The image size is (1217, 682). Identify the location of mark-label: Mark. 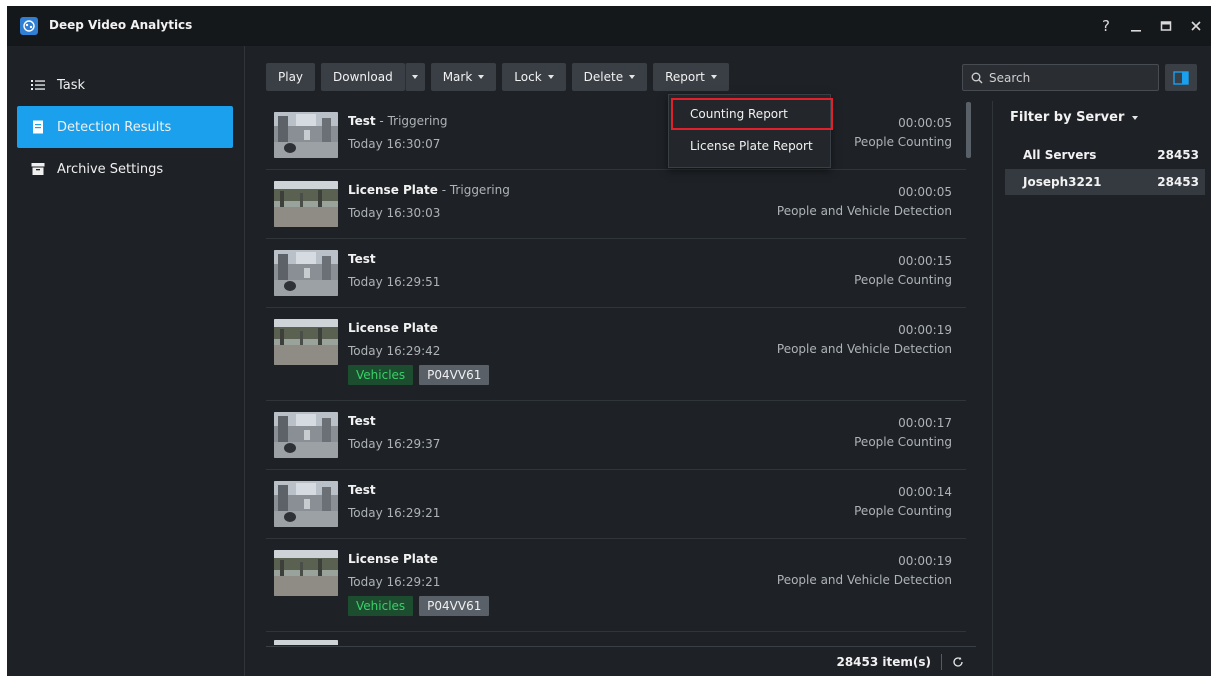
(457, 77).